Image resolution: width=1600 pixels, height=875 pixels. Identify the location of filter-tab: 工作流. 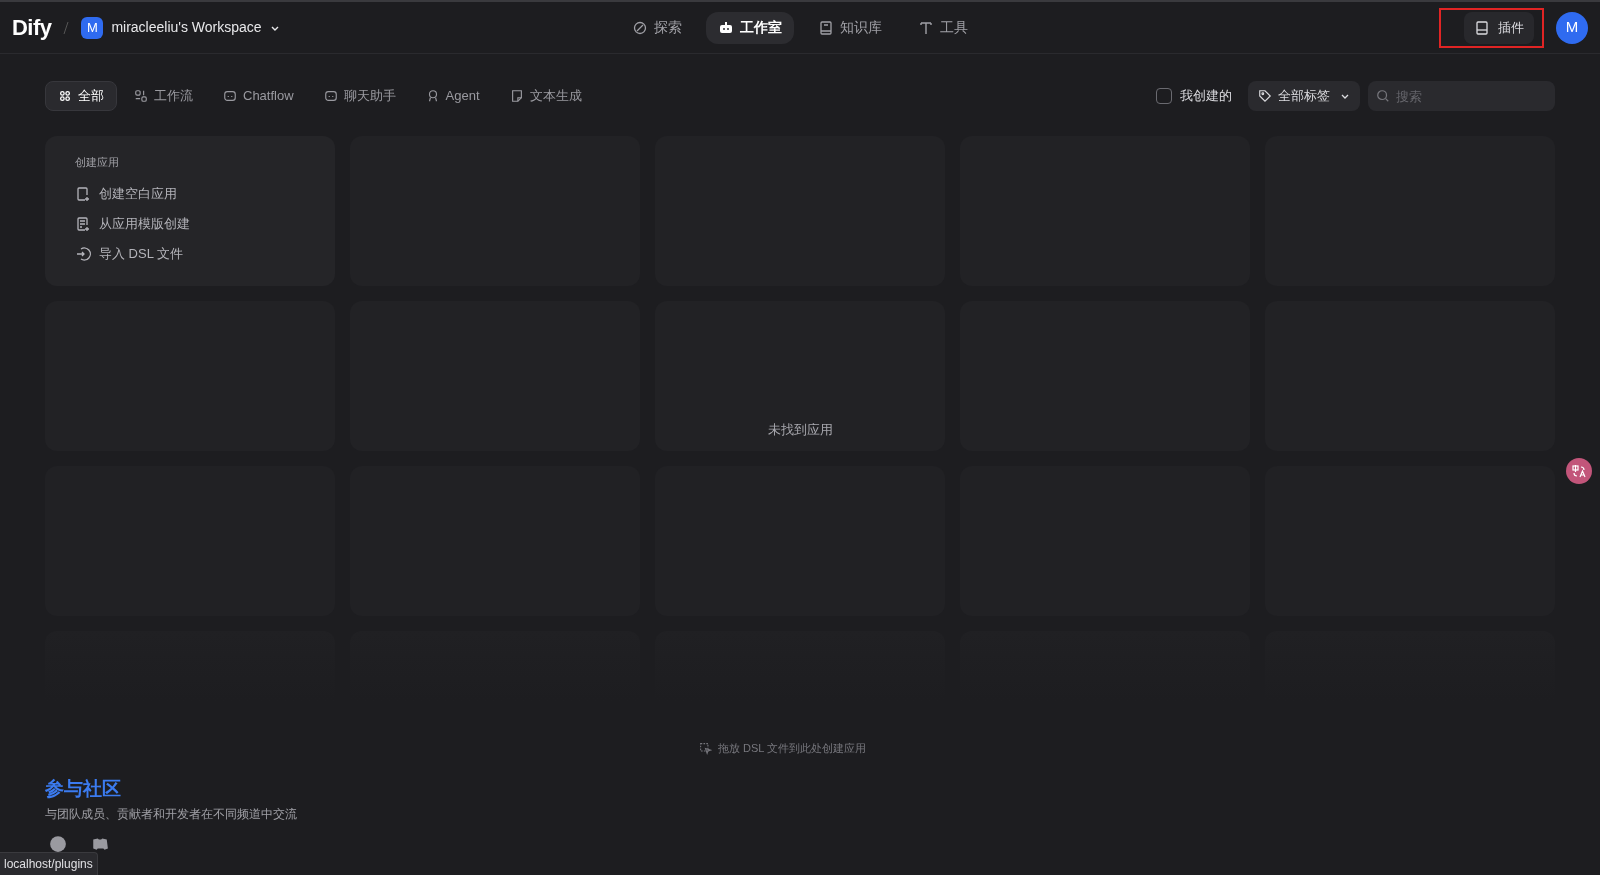
(163, 96).